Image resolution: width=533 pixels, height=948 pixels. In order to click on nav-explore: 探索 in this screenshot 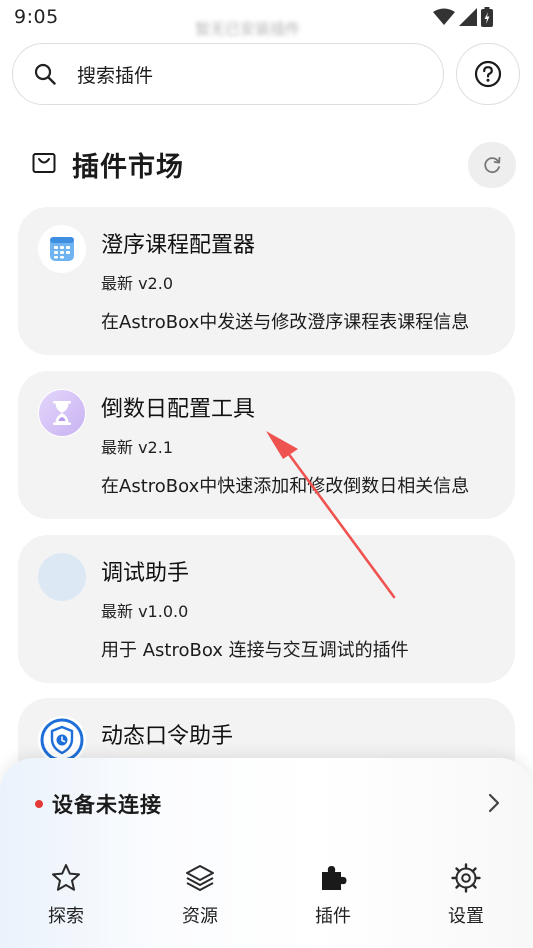, I will do `click(66, 898)`.